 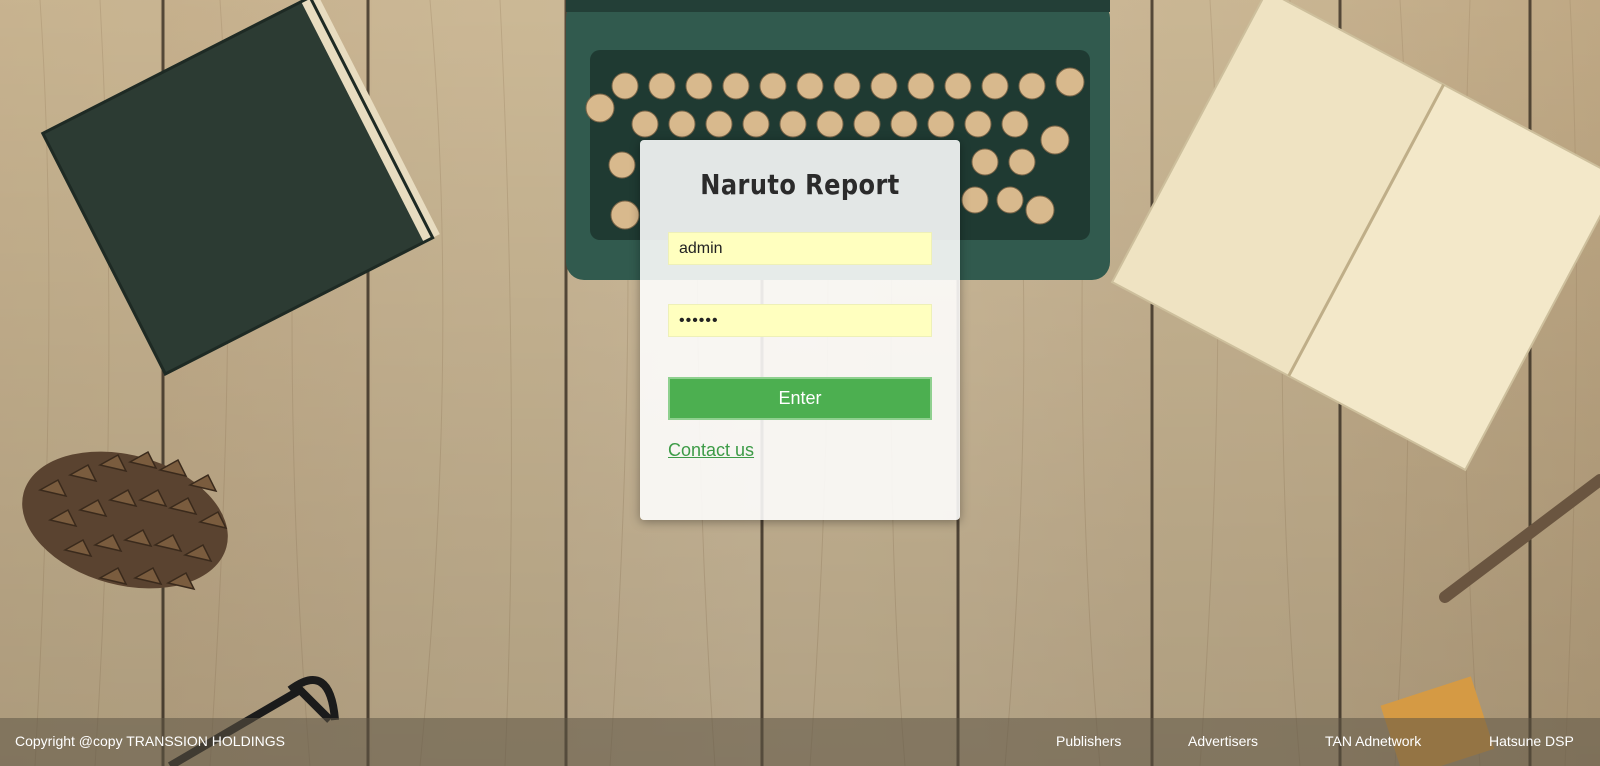 I want to click on enter-button: Enter, so click(x=800, y=398).